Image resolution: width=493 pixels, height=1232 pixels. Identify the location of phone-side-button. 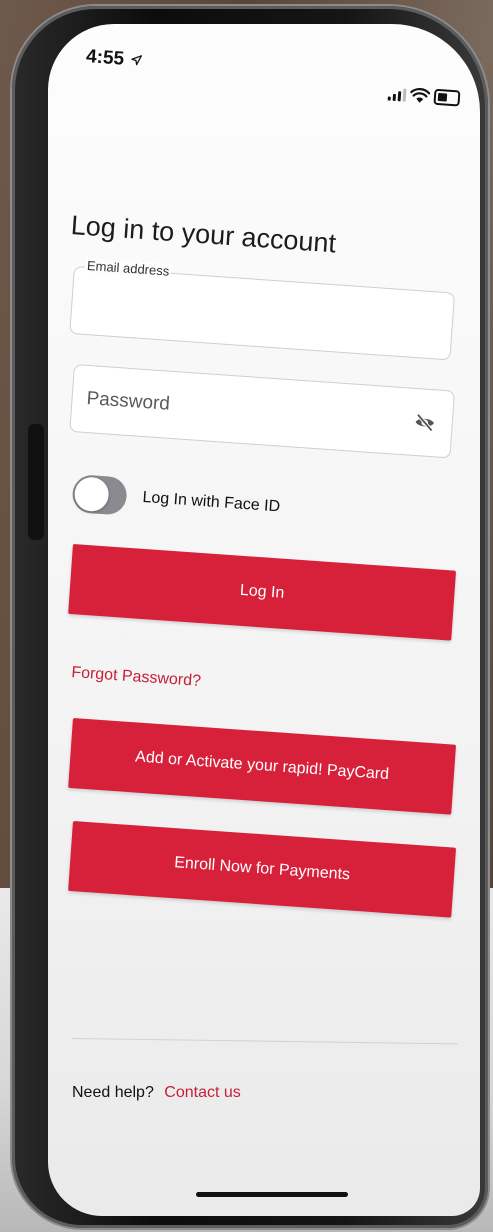
(36, 482).